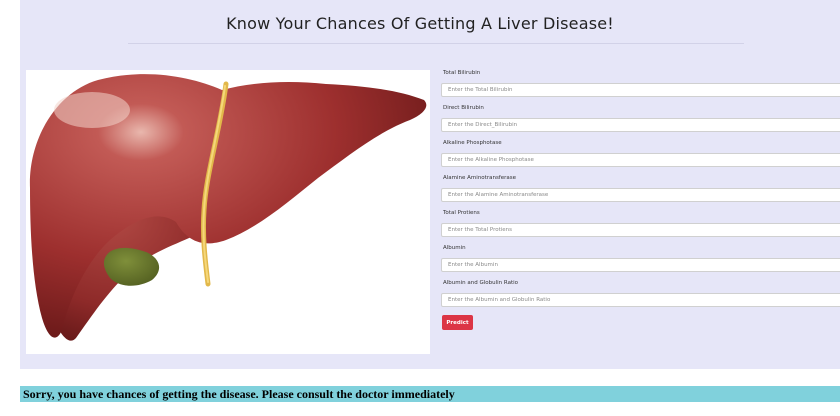  What do you see at coordinates (436, 43) in the screenshot?
I see `title-divider` at bounding box center [436, 43].